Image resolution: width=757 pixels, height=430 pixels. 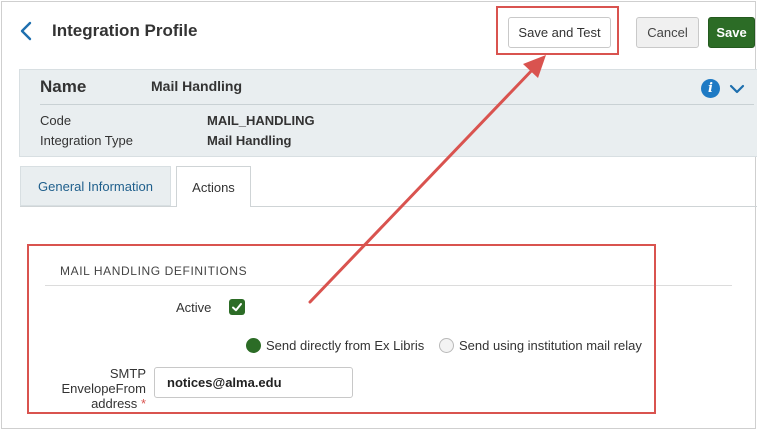 I want to click on cancel-button: Cancel, so click(x=667, y=32).